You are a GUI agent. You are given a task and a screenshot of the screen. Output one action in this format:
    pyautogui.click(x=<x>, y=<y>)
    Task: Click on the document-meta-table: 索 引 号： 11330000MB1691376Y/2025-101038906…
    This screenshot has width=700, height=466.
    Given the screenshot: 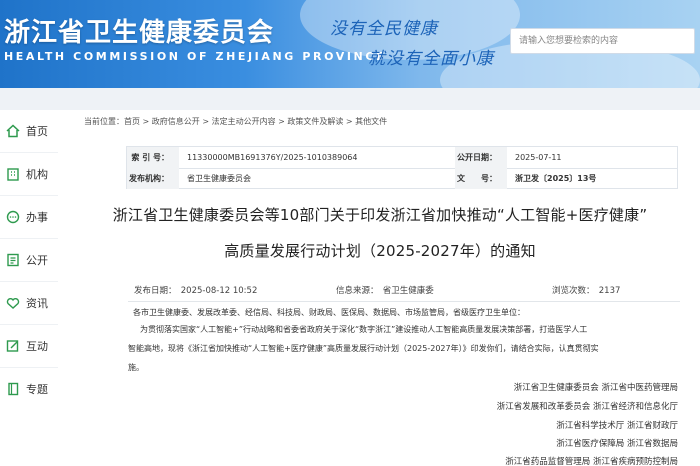 What is the action you would take?
    pyautogui.click(x=402, y=167)
    